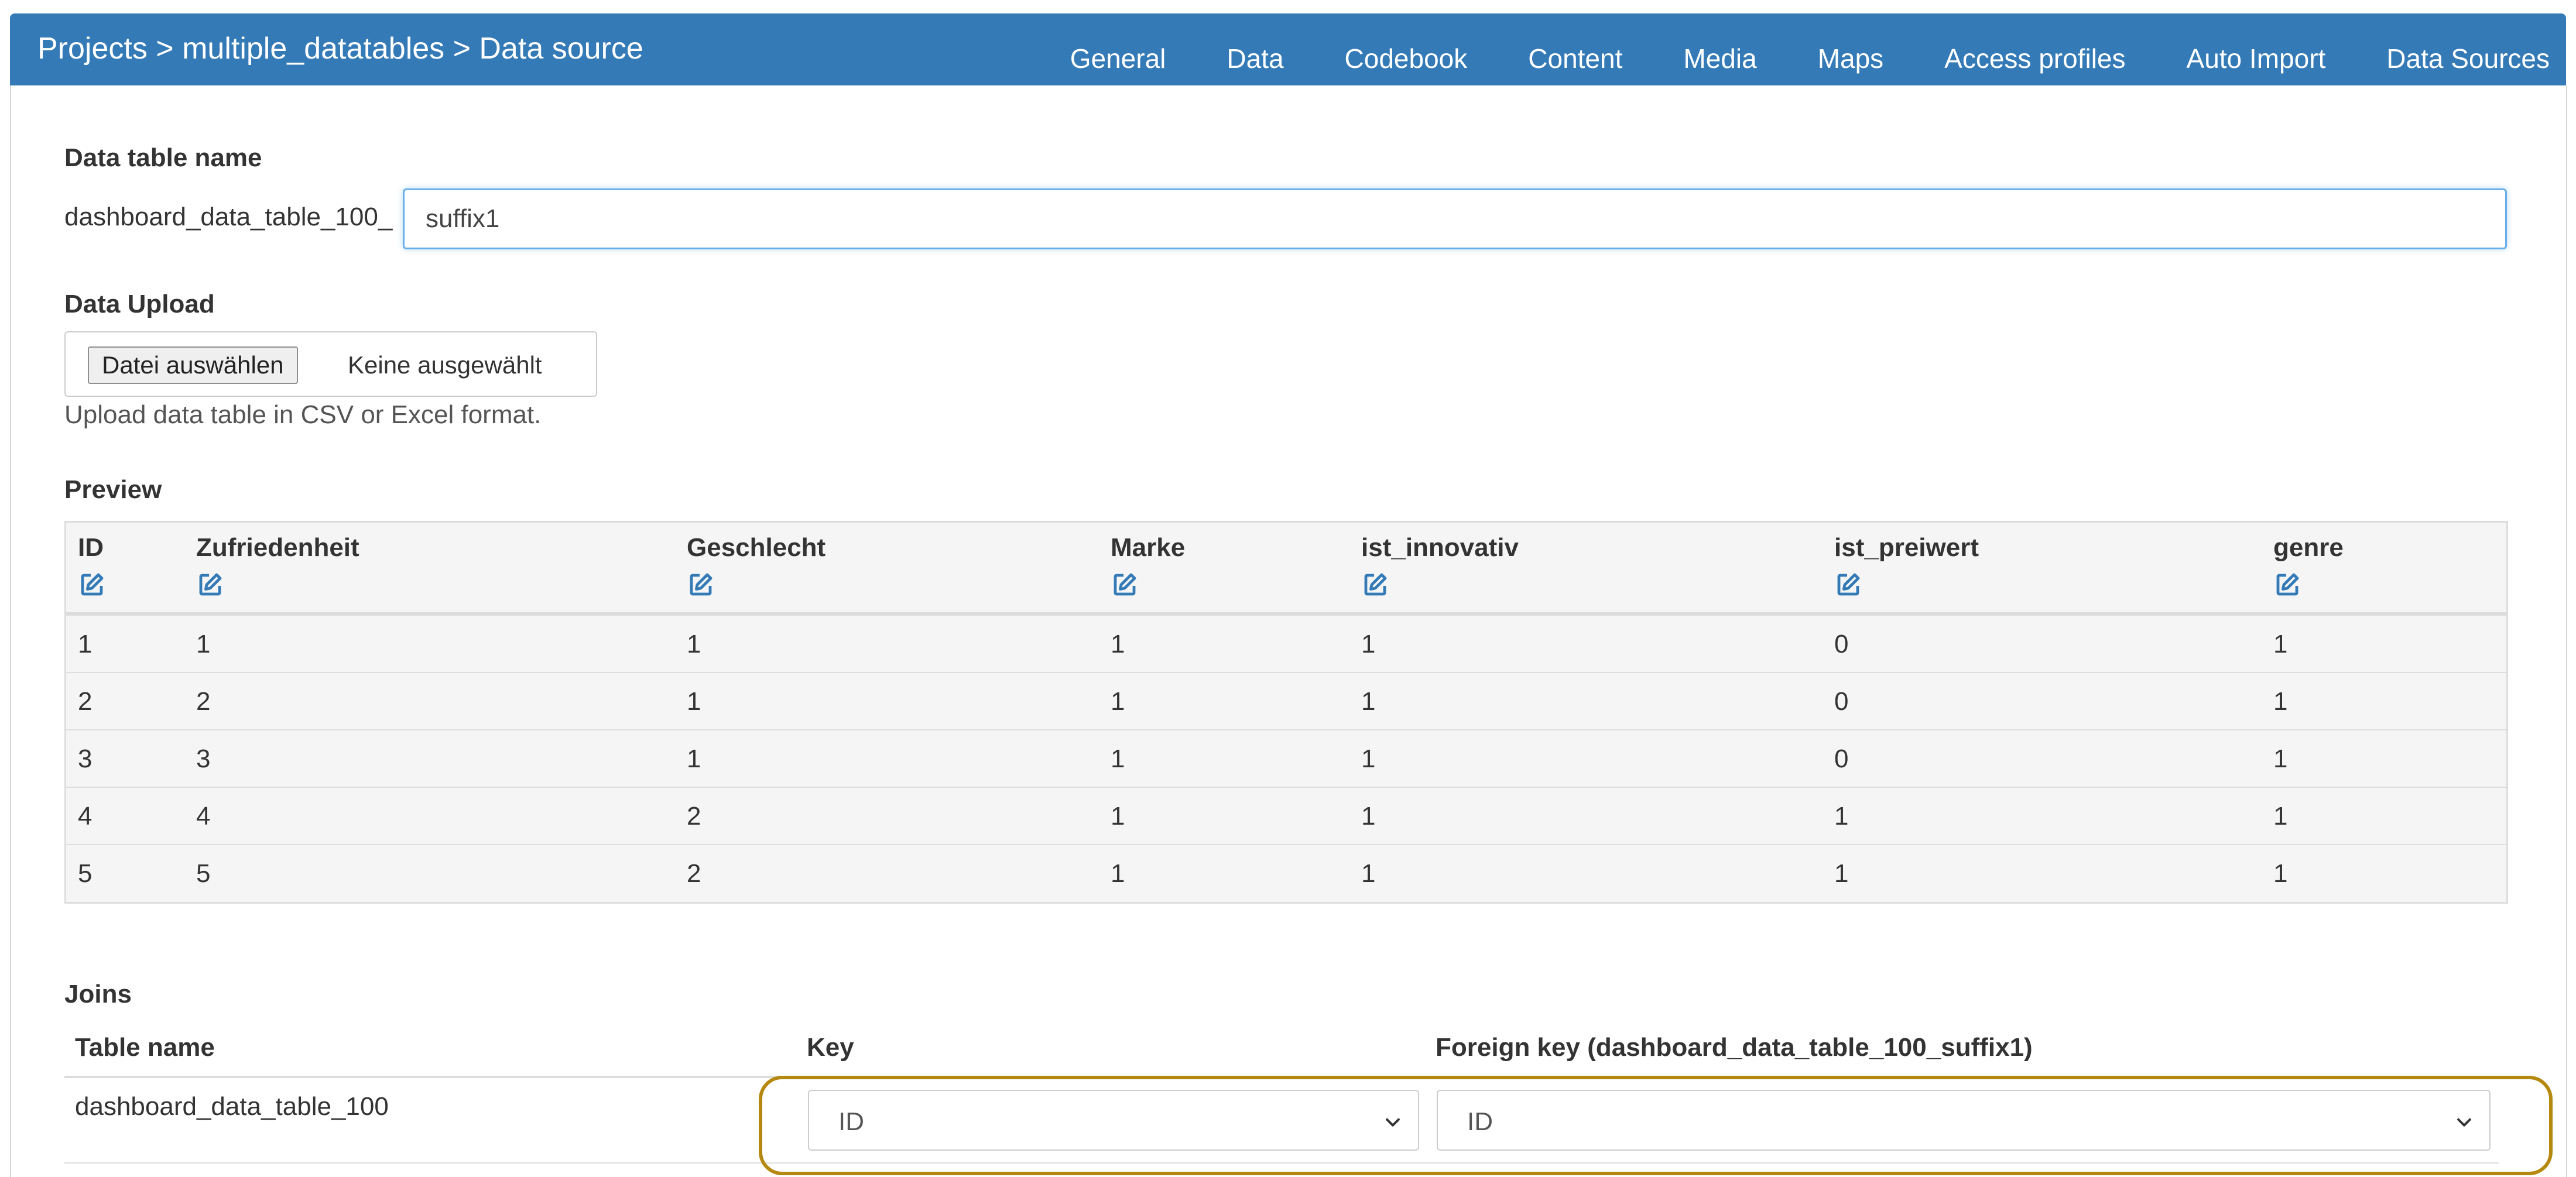  I want to click on preview-label: Preview, so click(113, 490).